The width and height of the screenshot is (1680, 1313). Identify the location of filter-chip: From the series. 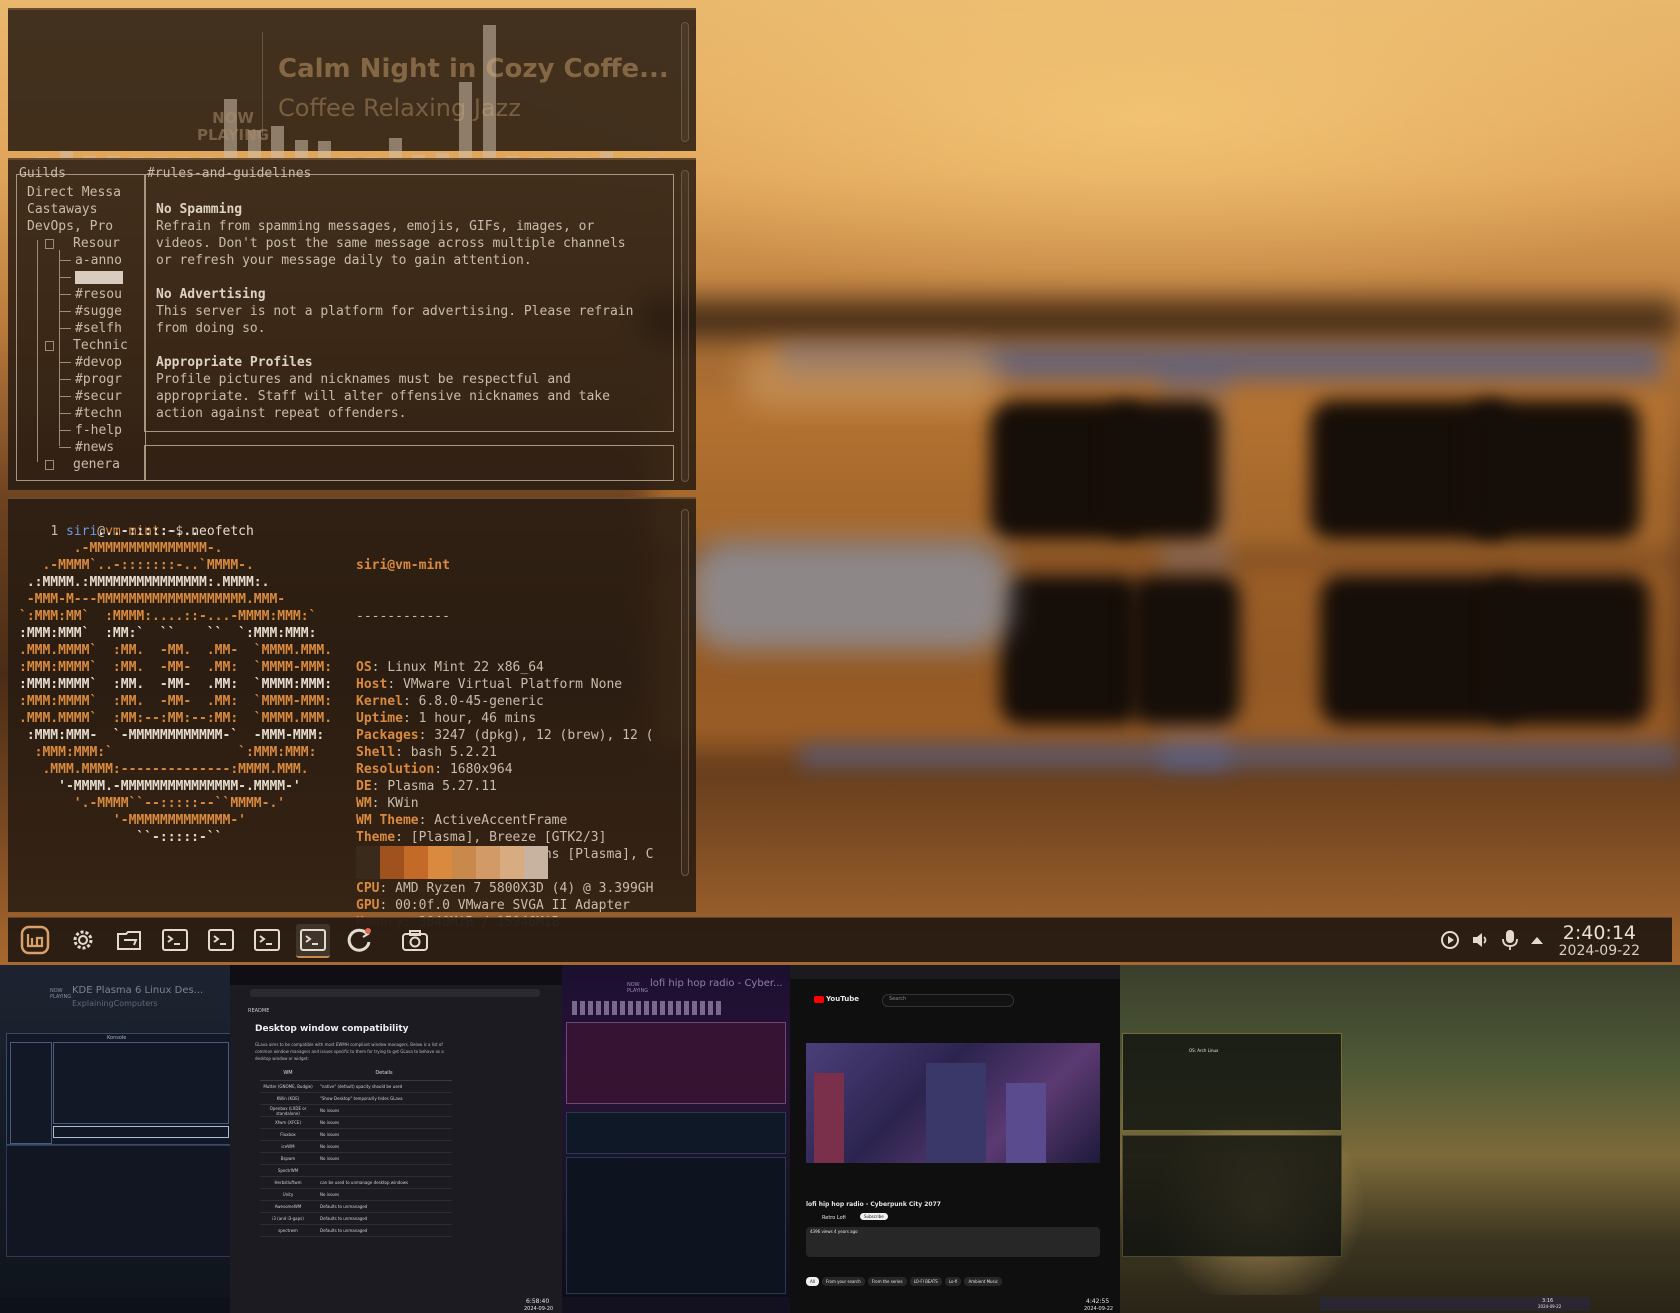
(887, 1281).